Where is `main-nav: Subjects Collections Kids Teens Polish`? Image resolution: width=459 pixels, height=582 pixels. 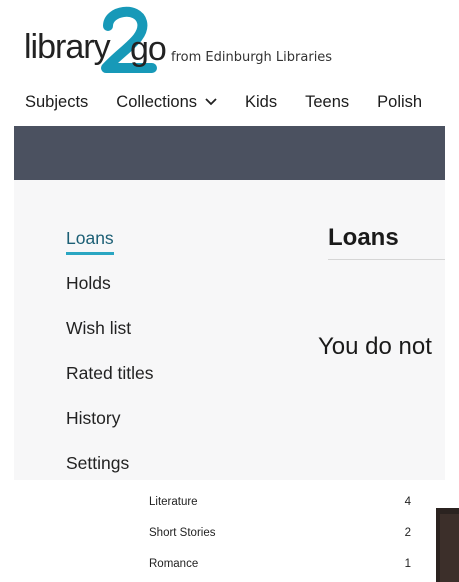 main-nav: Subjects Collections Kids Teens Polish is located at coordinates (223, 102).